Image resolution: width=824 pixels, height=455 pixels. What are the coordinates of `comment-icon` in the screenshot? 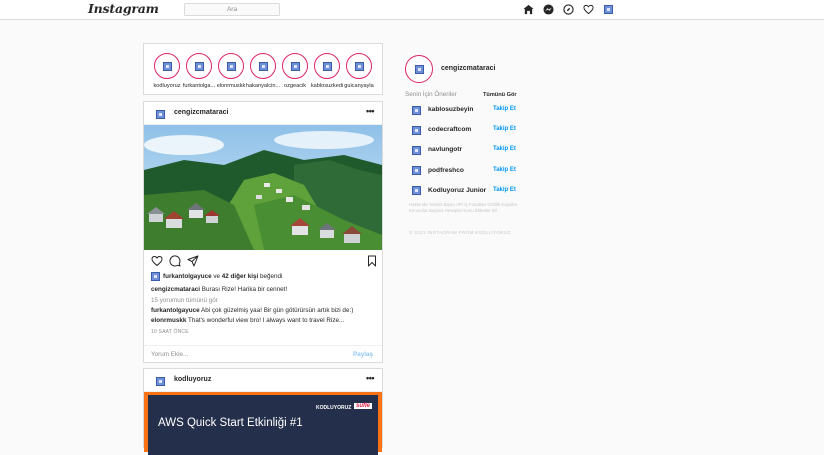 It's located at (175, 261).